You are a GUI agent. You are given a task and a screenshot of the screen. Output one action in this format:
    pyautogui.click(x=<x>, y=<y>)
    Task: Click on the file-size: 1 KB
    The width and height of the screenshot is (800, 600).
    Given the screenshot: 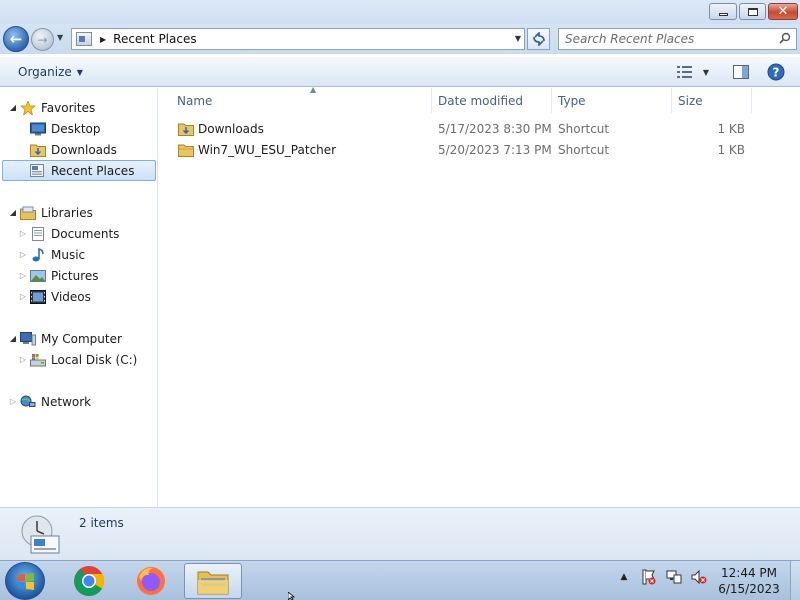 What is the action you would take?
    pyautogui.click(x=731, y=129)
    